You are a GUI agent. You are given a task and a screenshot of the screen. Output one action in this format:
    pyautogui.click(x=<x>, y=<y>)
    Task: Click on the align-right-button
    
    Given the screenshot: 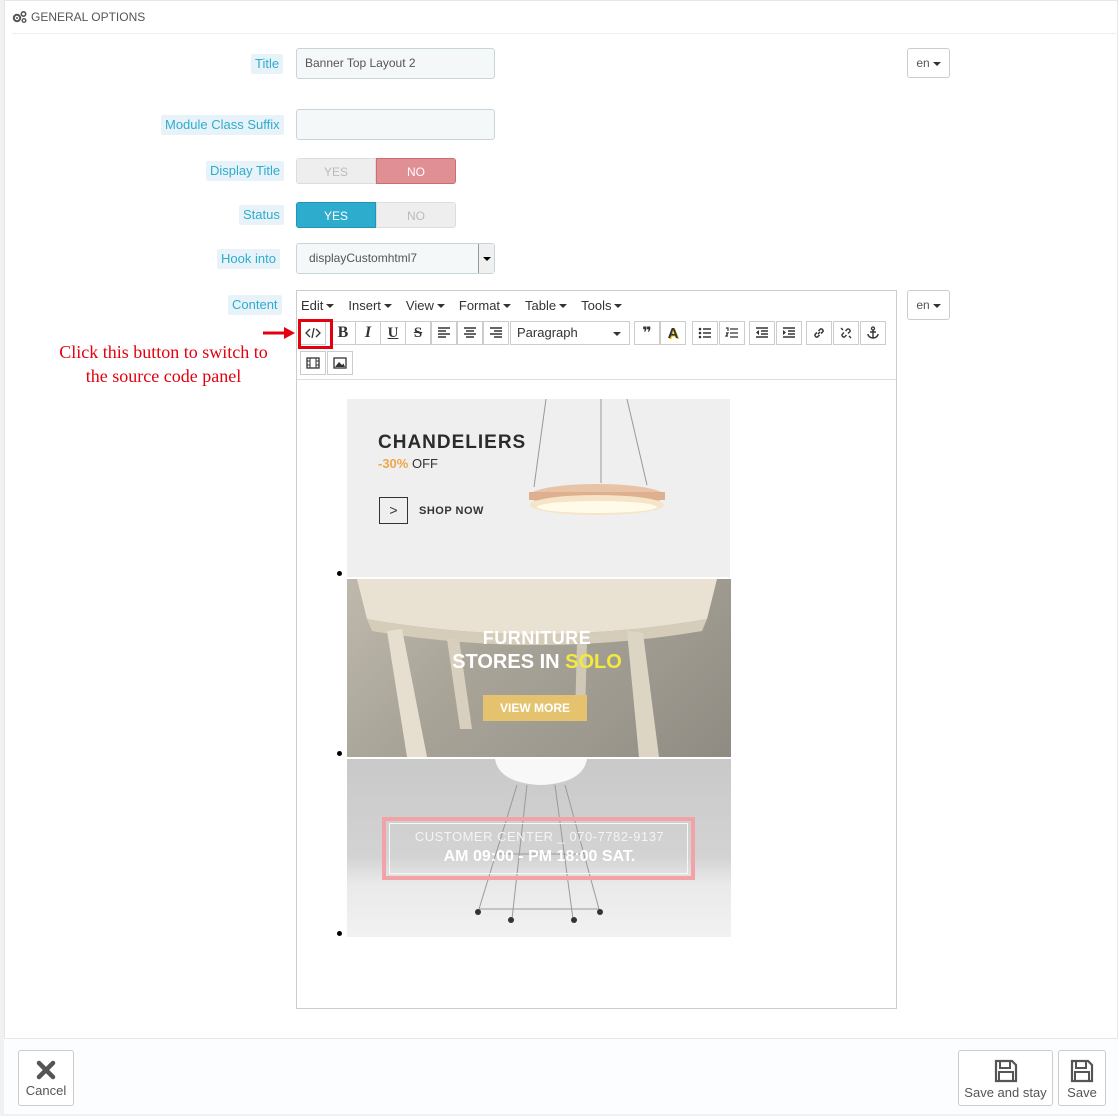 What is the action you would take?
    pyautogui.click(x=496, y=333)
    